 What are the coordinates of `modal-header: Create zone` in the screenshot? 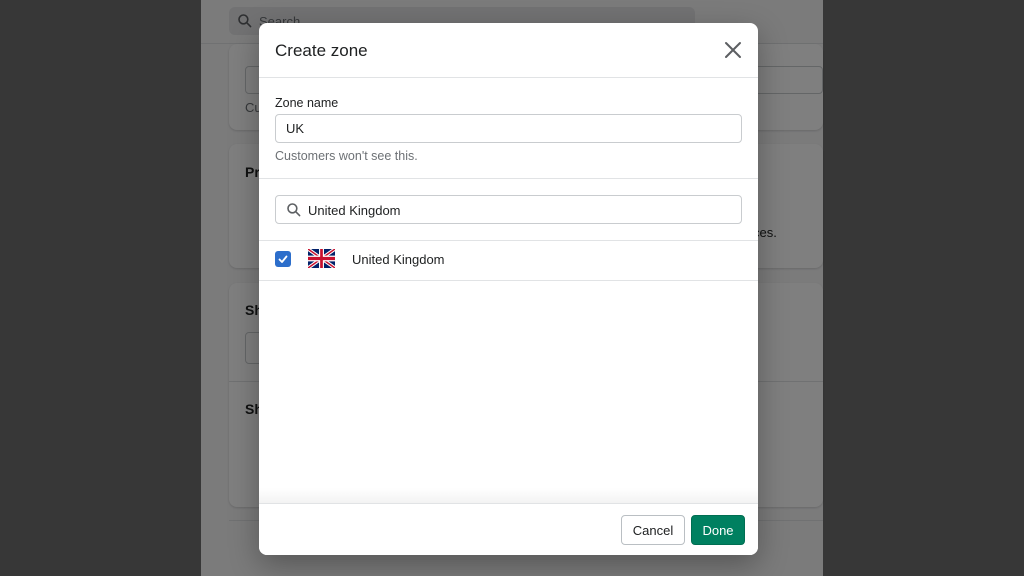 It's located at (508, 50).